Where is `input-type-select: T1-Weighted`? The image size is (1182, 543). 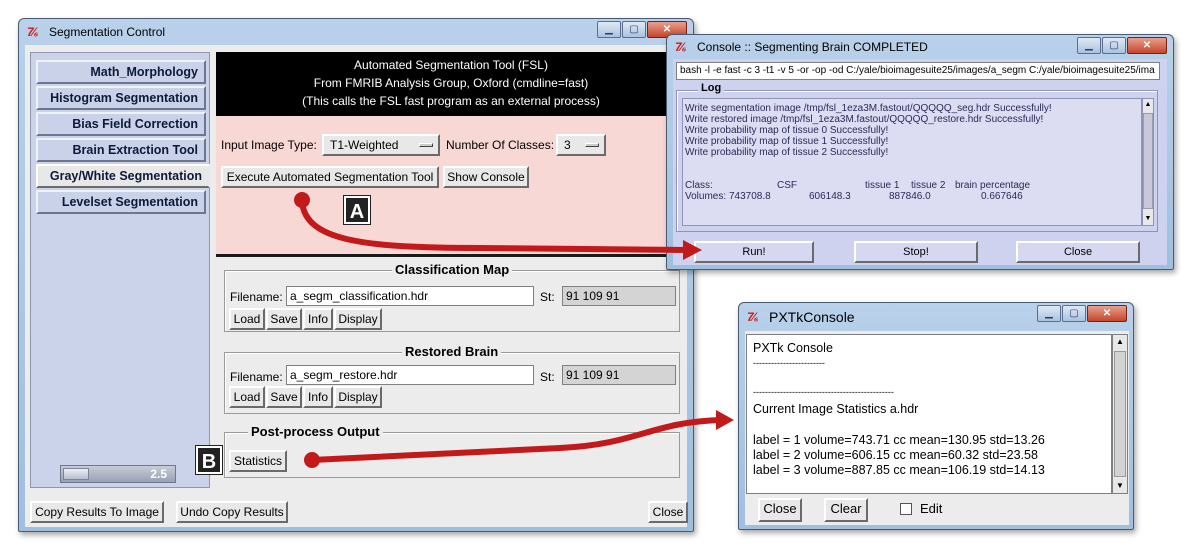
input-type-select: T1-Weighted is located at coordinates (381, 145).